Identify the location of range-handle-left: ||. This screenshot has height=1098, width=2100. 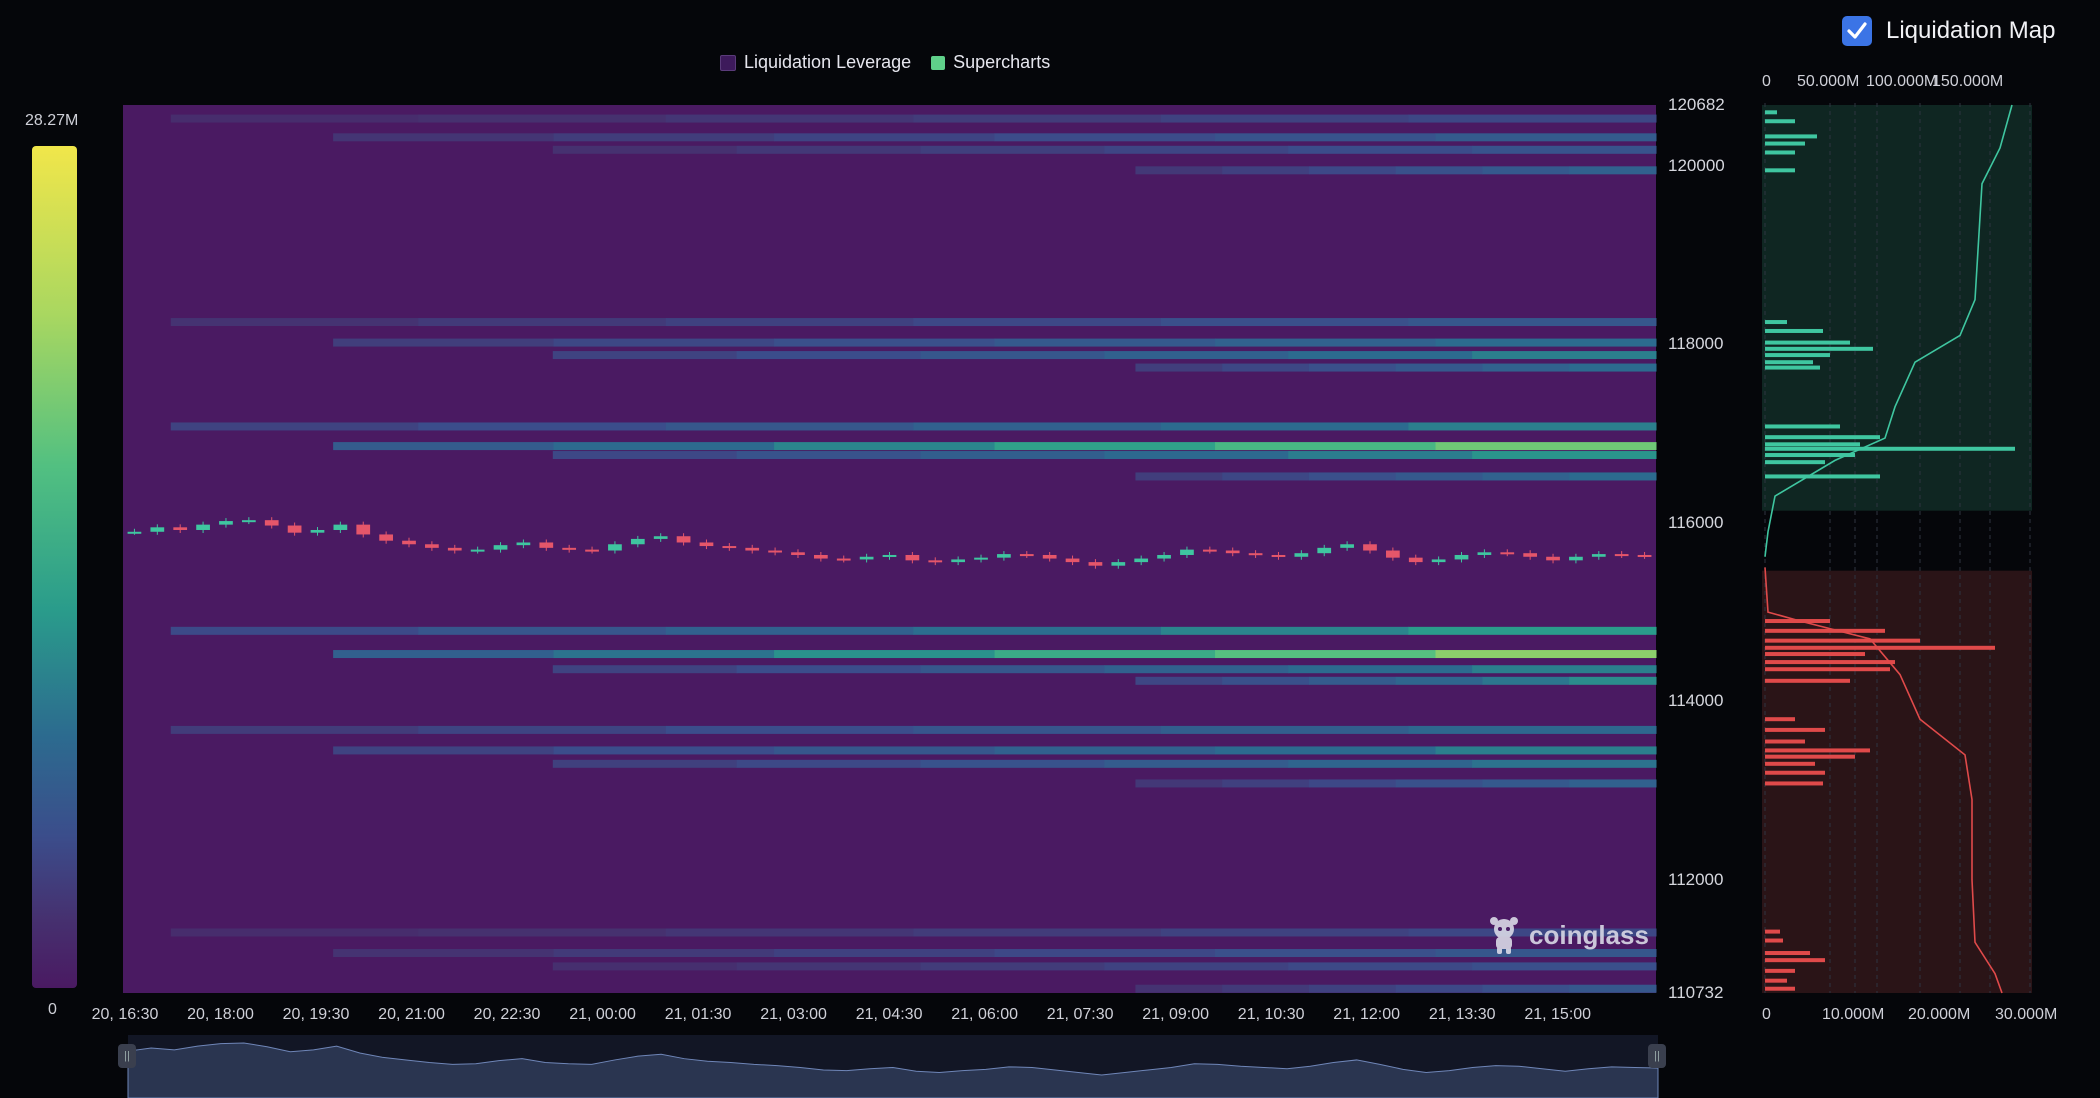
(127, 1056).